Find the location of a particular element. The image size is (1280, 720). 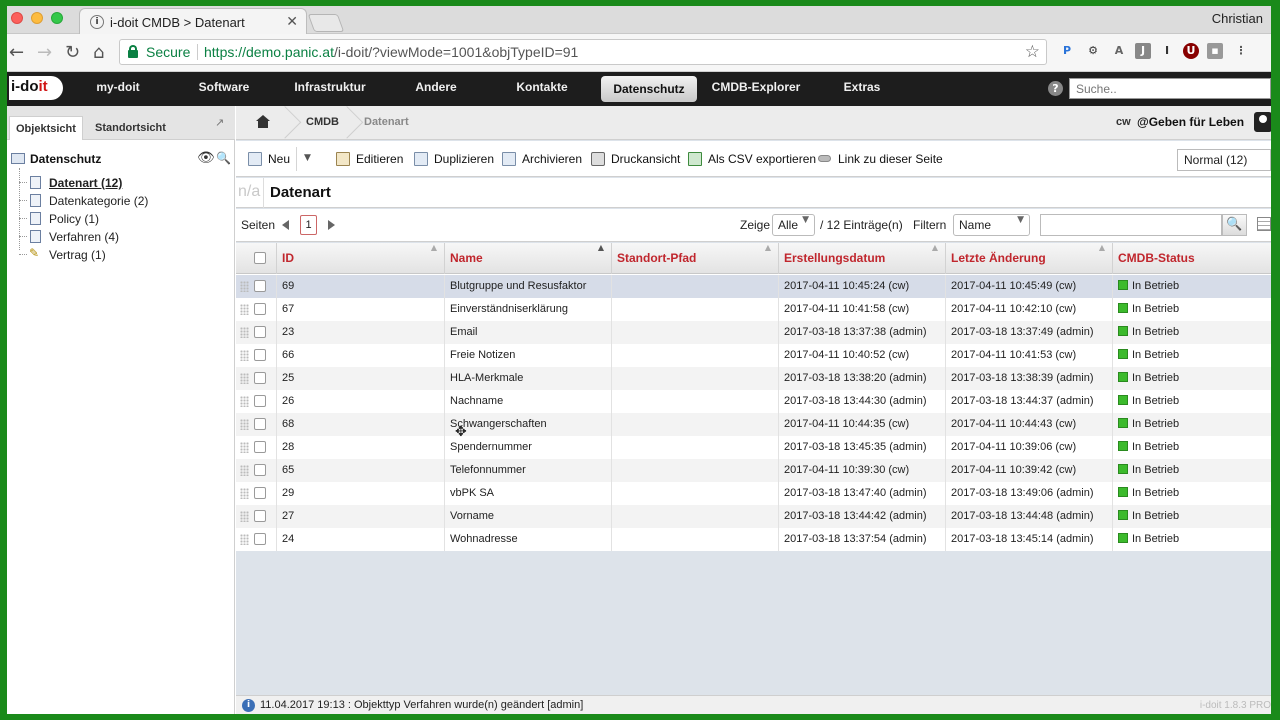

help-icon: ? is located at coordinates (1055, 88).